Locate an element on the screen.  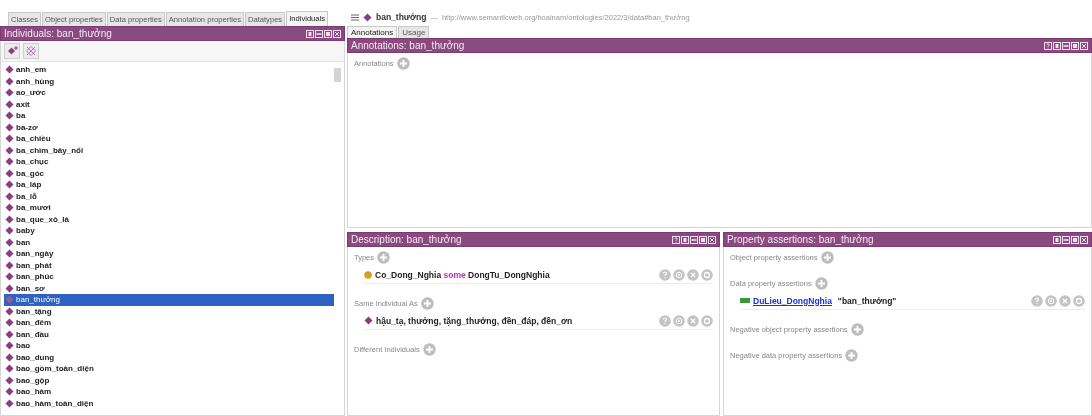
individual-item: bao_hàm is located at coordinates (169, 392).